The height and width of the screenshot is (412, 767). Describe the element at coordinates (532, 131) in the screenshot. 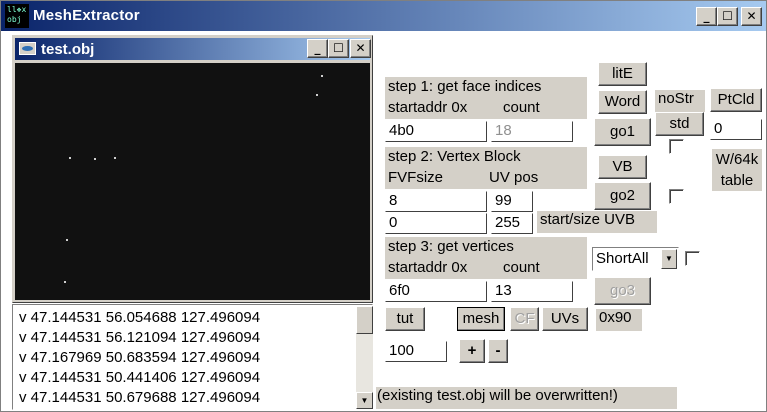

I see `step1-count-input: 18` at that location.